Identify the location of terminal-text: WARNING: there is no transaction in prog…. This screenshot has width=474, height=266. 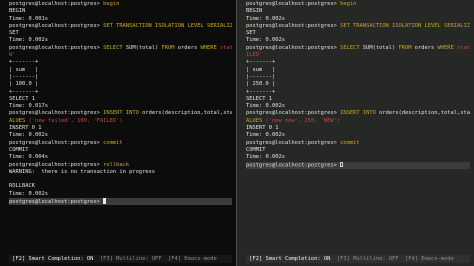
(82, 171).